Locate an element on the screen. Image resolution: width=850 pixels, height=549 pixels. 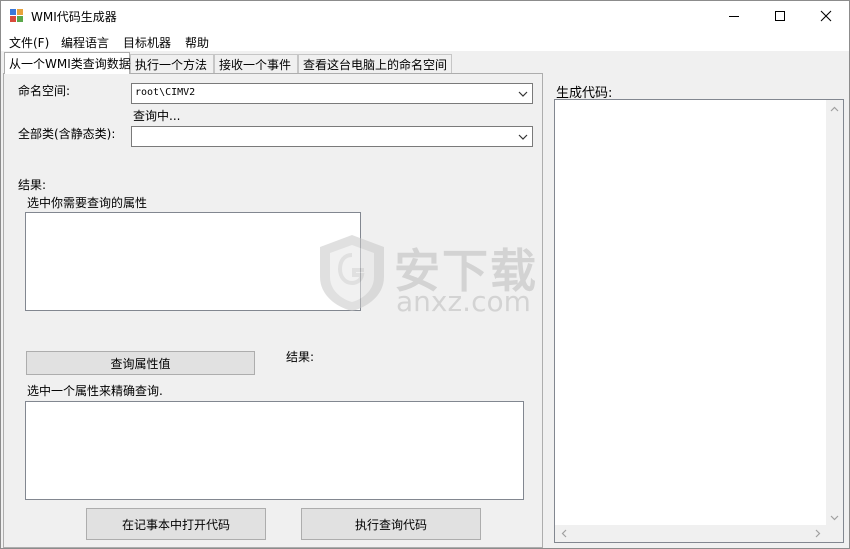
menu-target-machine: 目标机器 is located at coordinates (147, 42).